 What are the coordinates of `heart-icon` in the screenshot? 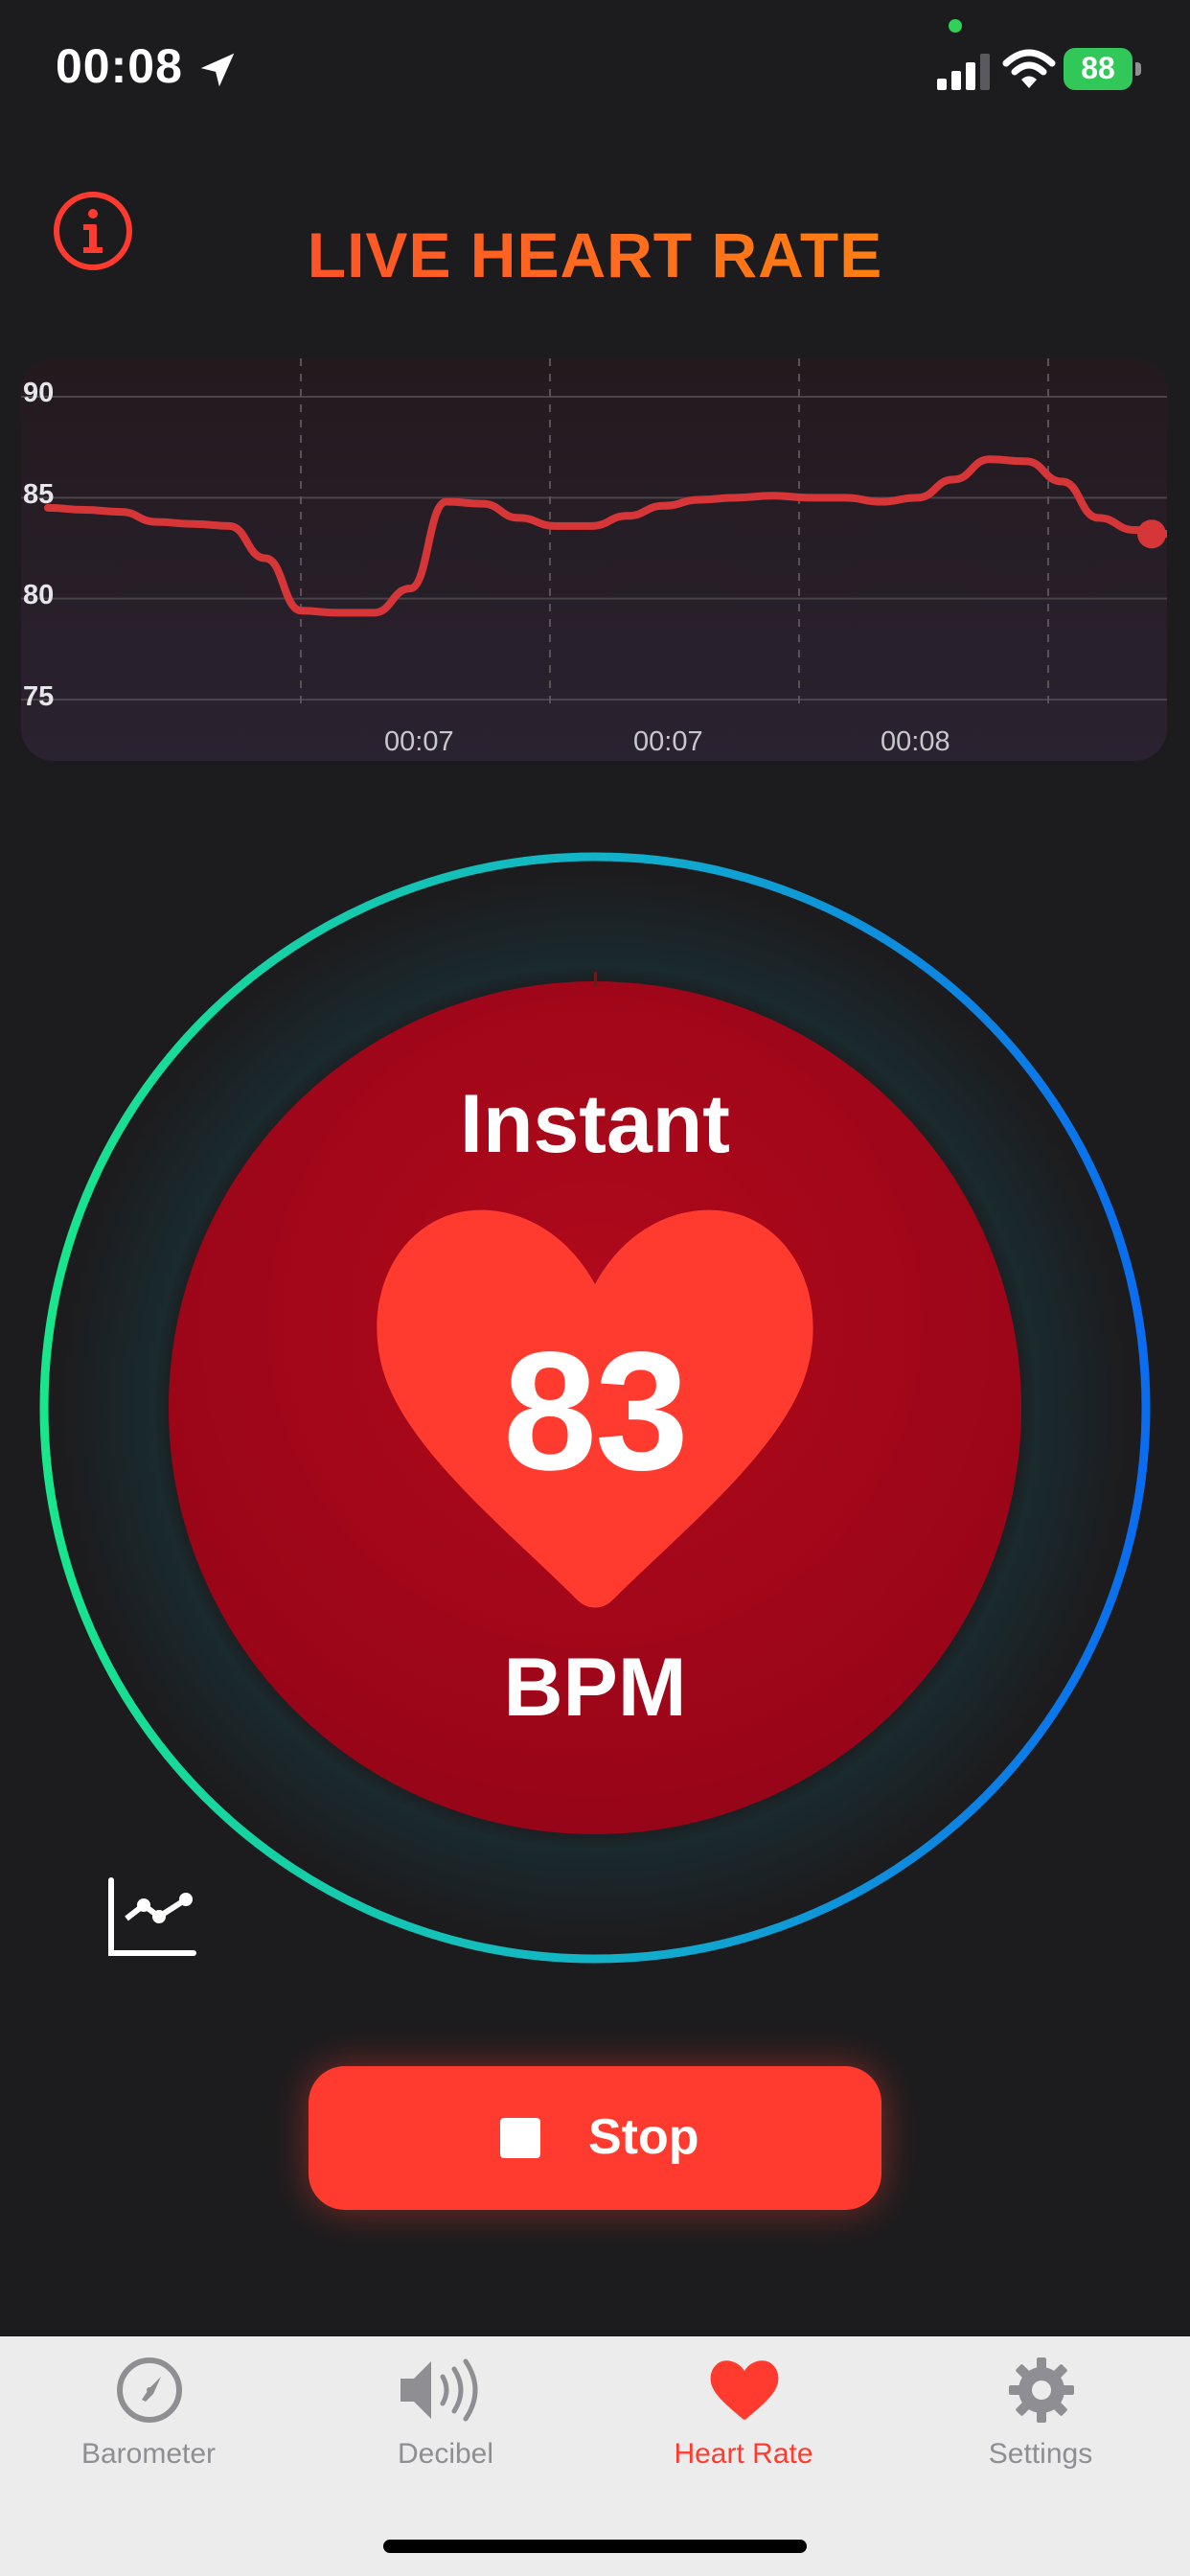 It's located at (745, 2390).